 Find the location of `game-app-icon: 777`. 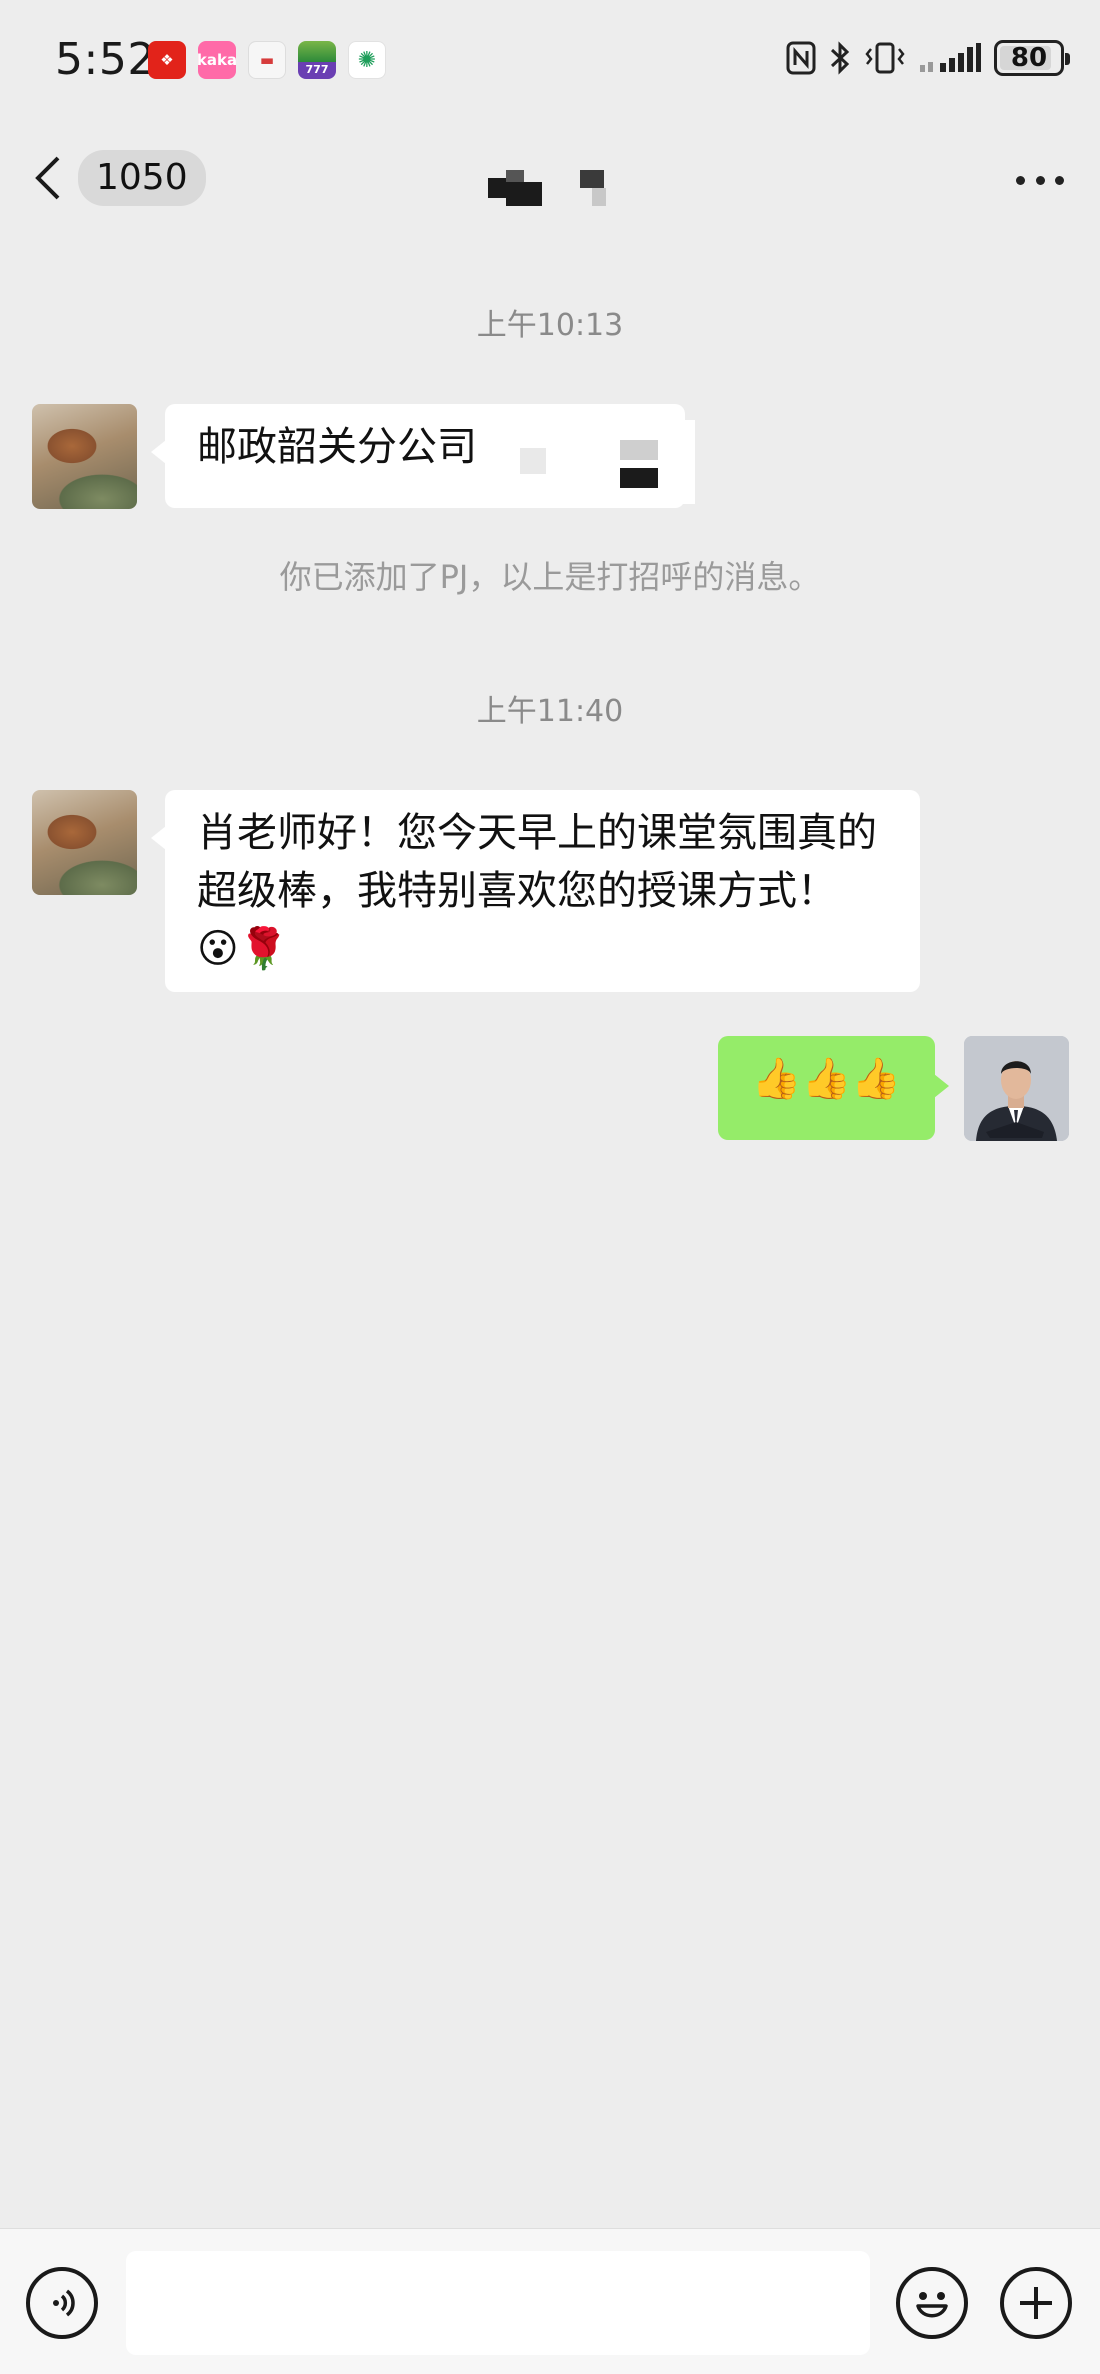

game-app-icon: 777 is located at coordinates (317, 60).